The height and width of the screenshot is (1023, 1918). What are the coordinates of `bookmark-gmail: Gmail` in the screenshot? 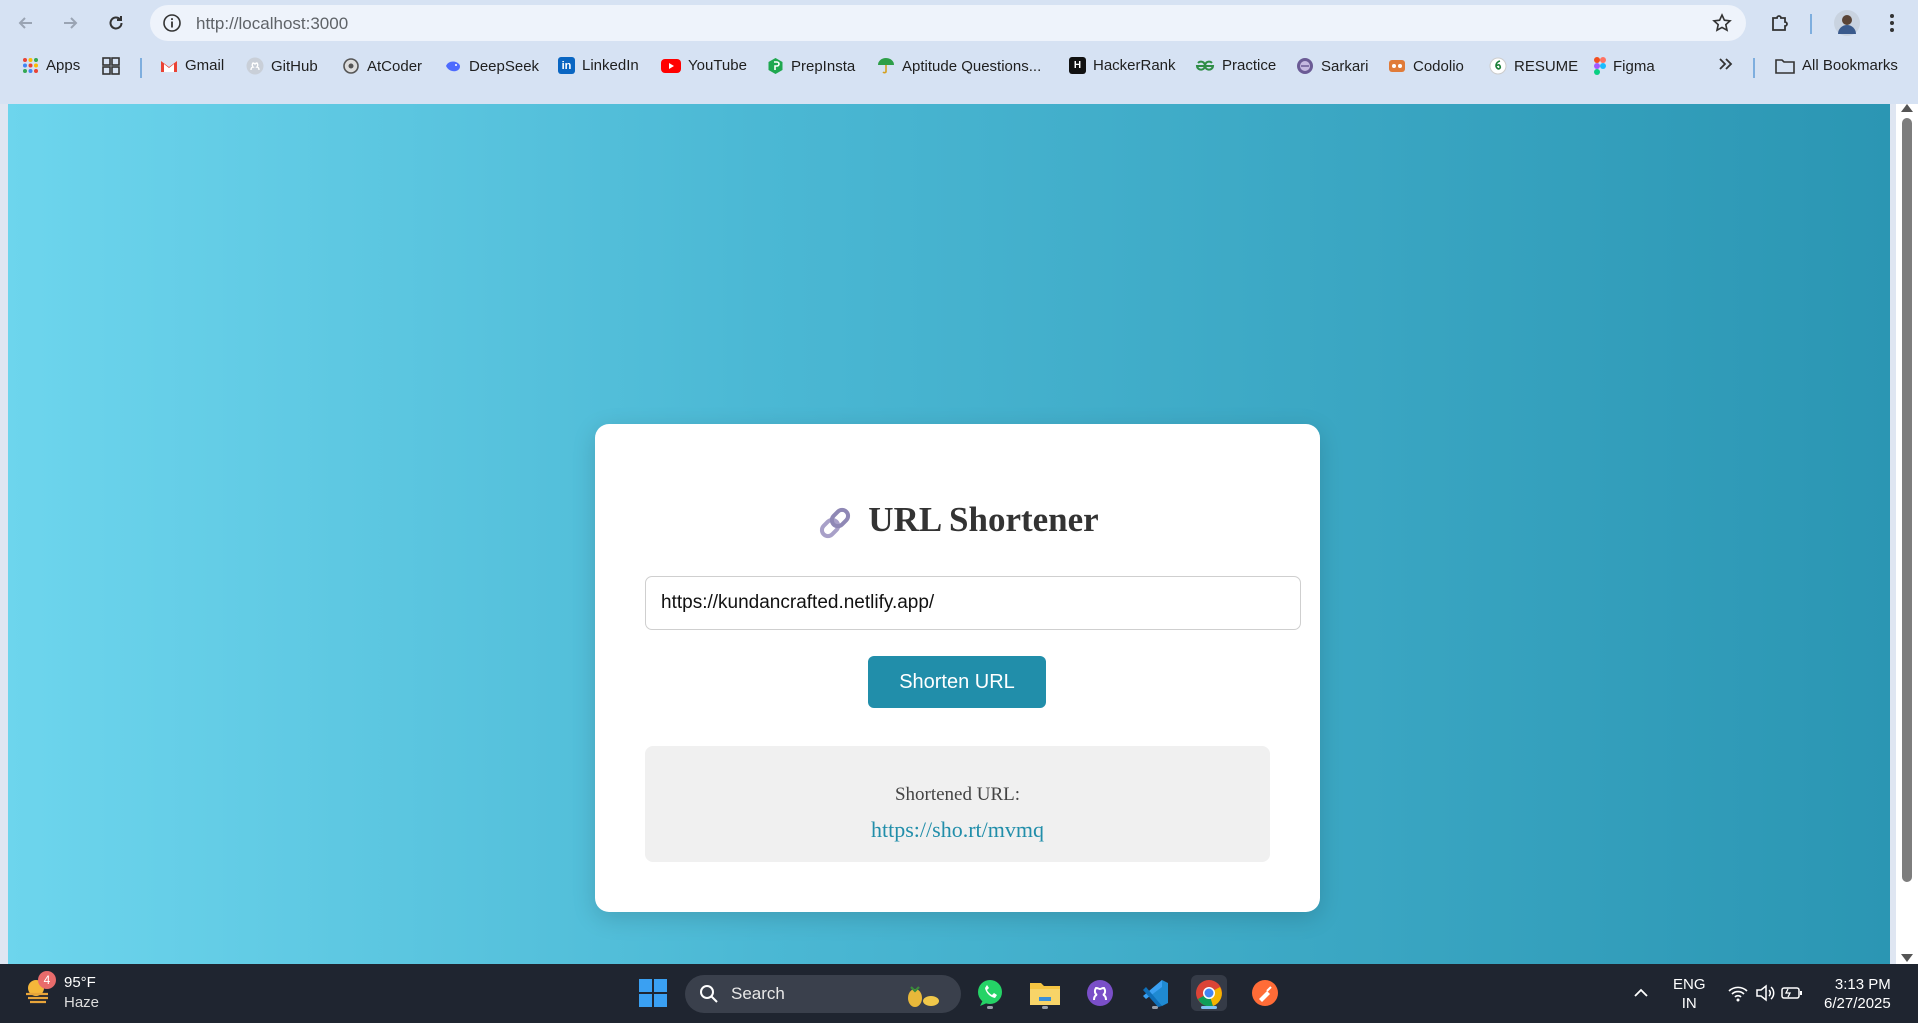 It's located at (192, 65).